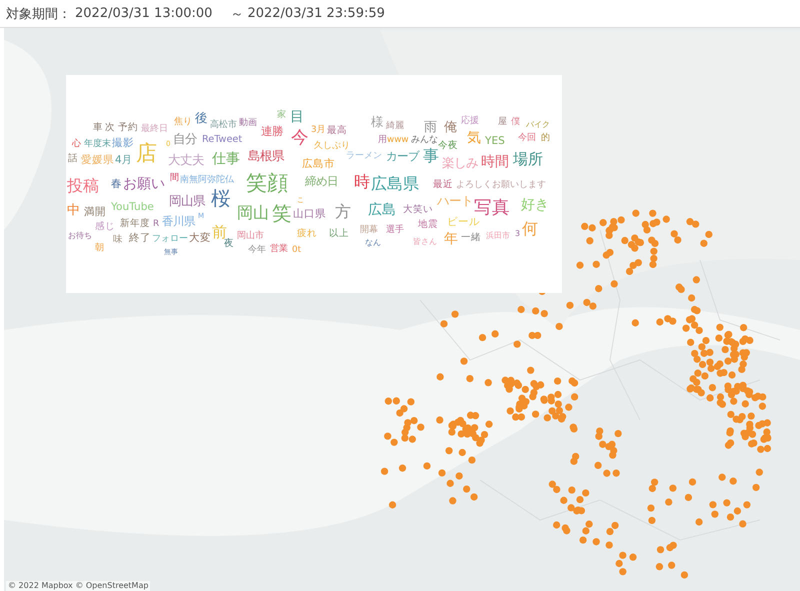  I want to click on cloud-word: 場所, so click(528, 160).